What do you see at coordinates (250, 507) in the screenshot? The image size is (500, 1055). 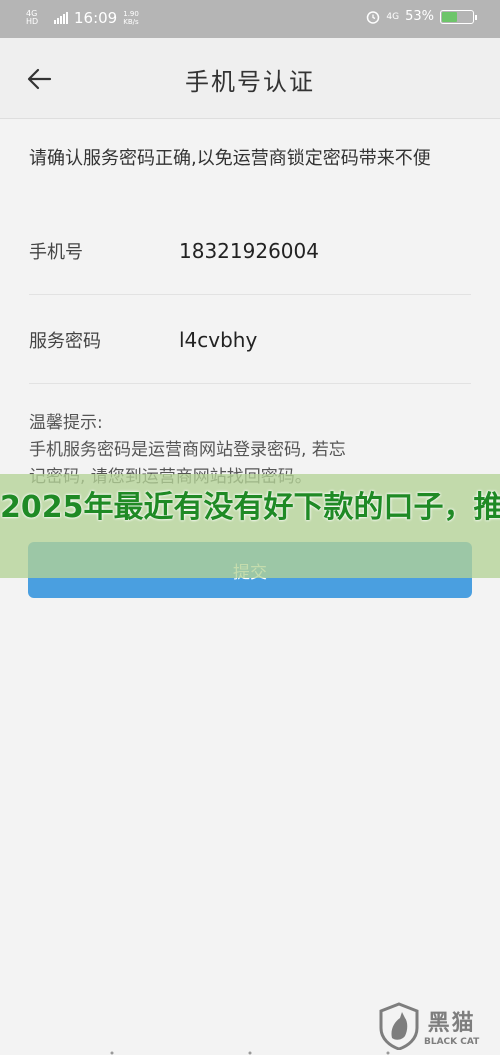 I see `ad-text: 2025年最近有没有好下款的口子，推荐五个最新征` at bounding box center [250, 507].